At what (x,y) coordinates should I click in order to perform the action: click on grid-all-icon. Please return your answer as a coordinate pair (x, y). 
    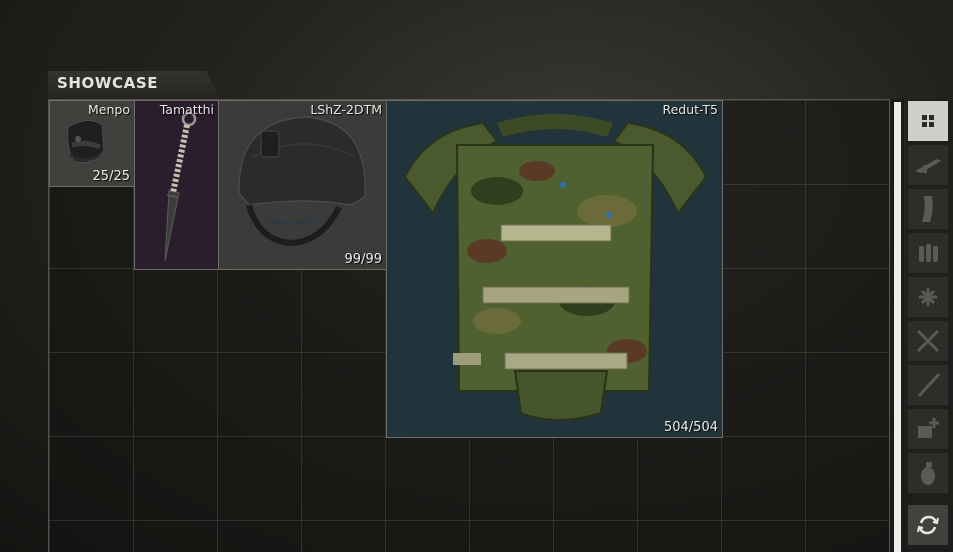
    Looking at the image, I should click on (928, 121).